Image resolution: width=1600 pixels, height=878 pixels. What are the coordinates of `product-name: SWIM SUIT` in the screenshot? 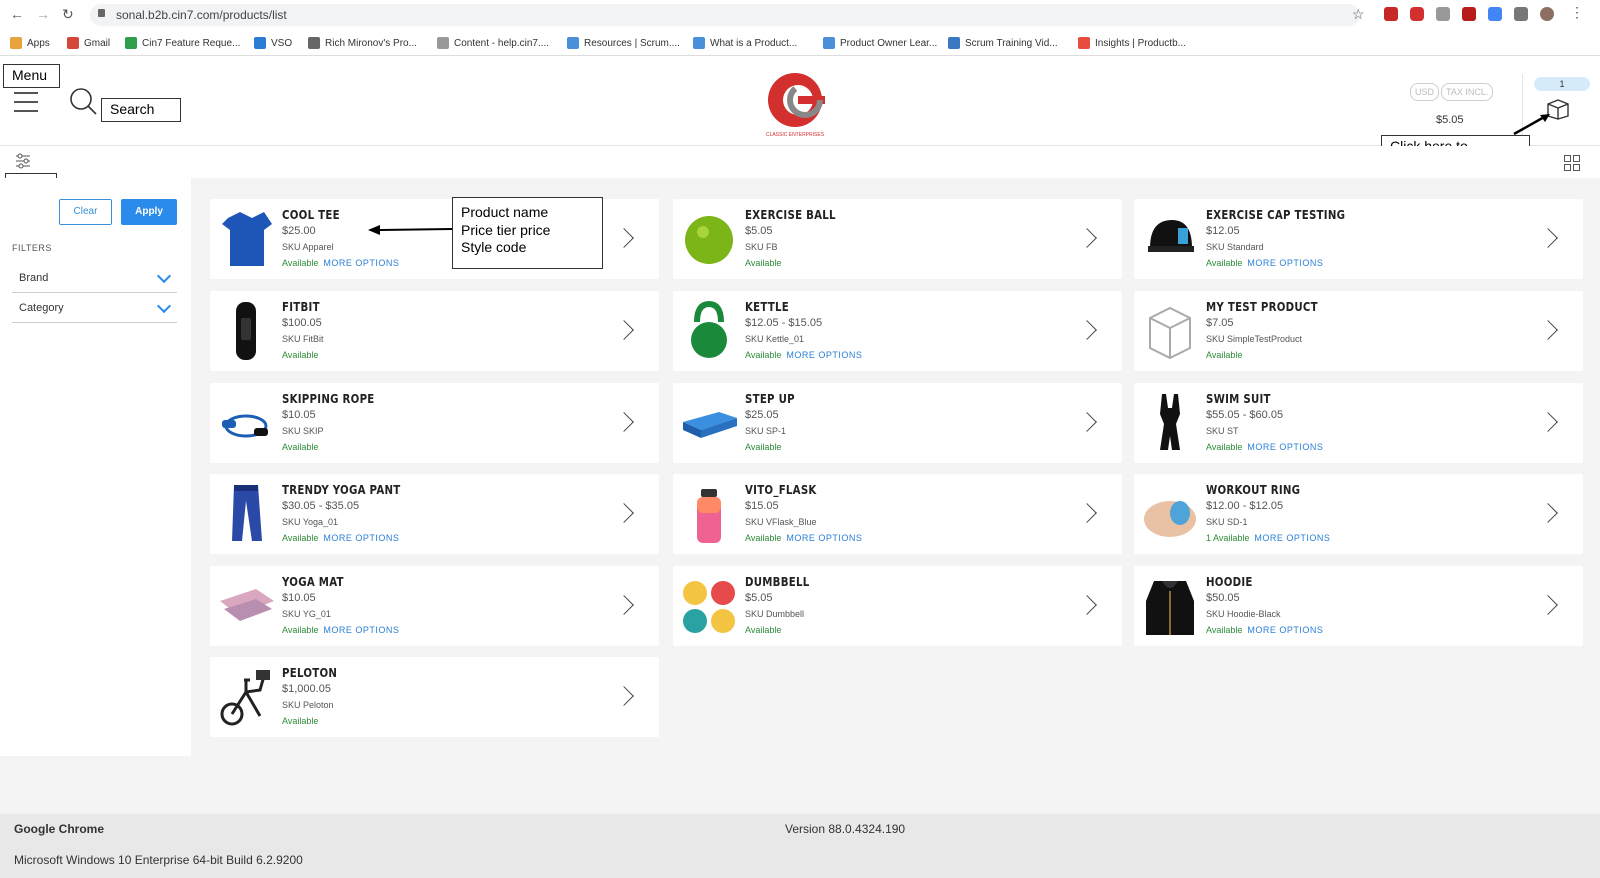 It's located at (1238, 399).